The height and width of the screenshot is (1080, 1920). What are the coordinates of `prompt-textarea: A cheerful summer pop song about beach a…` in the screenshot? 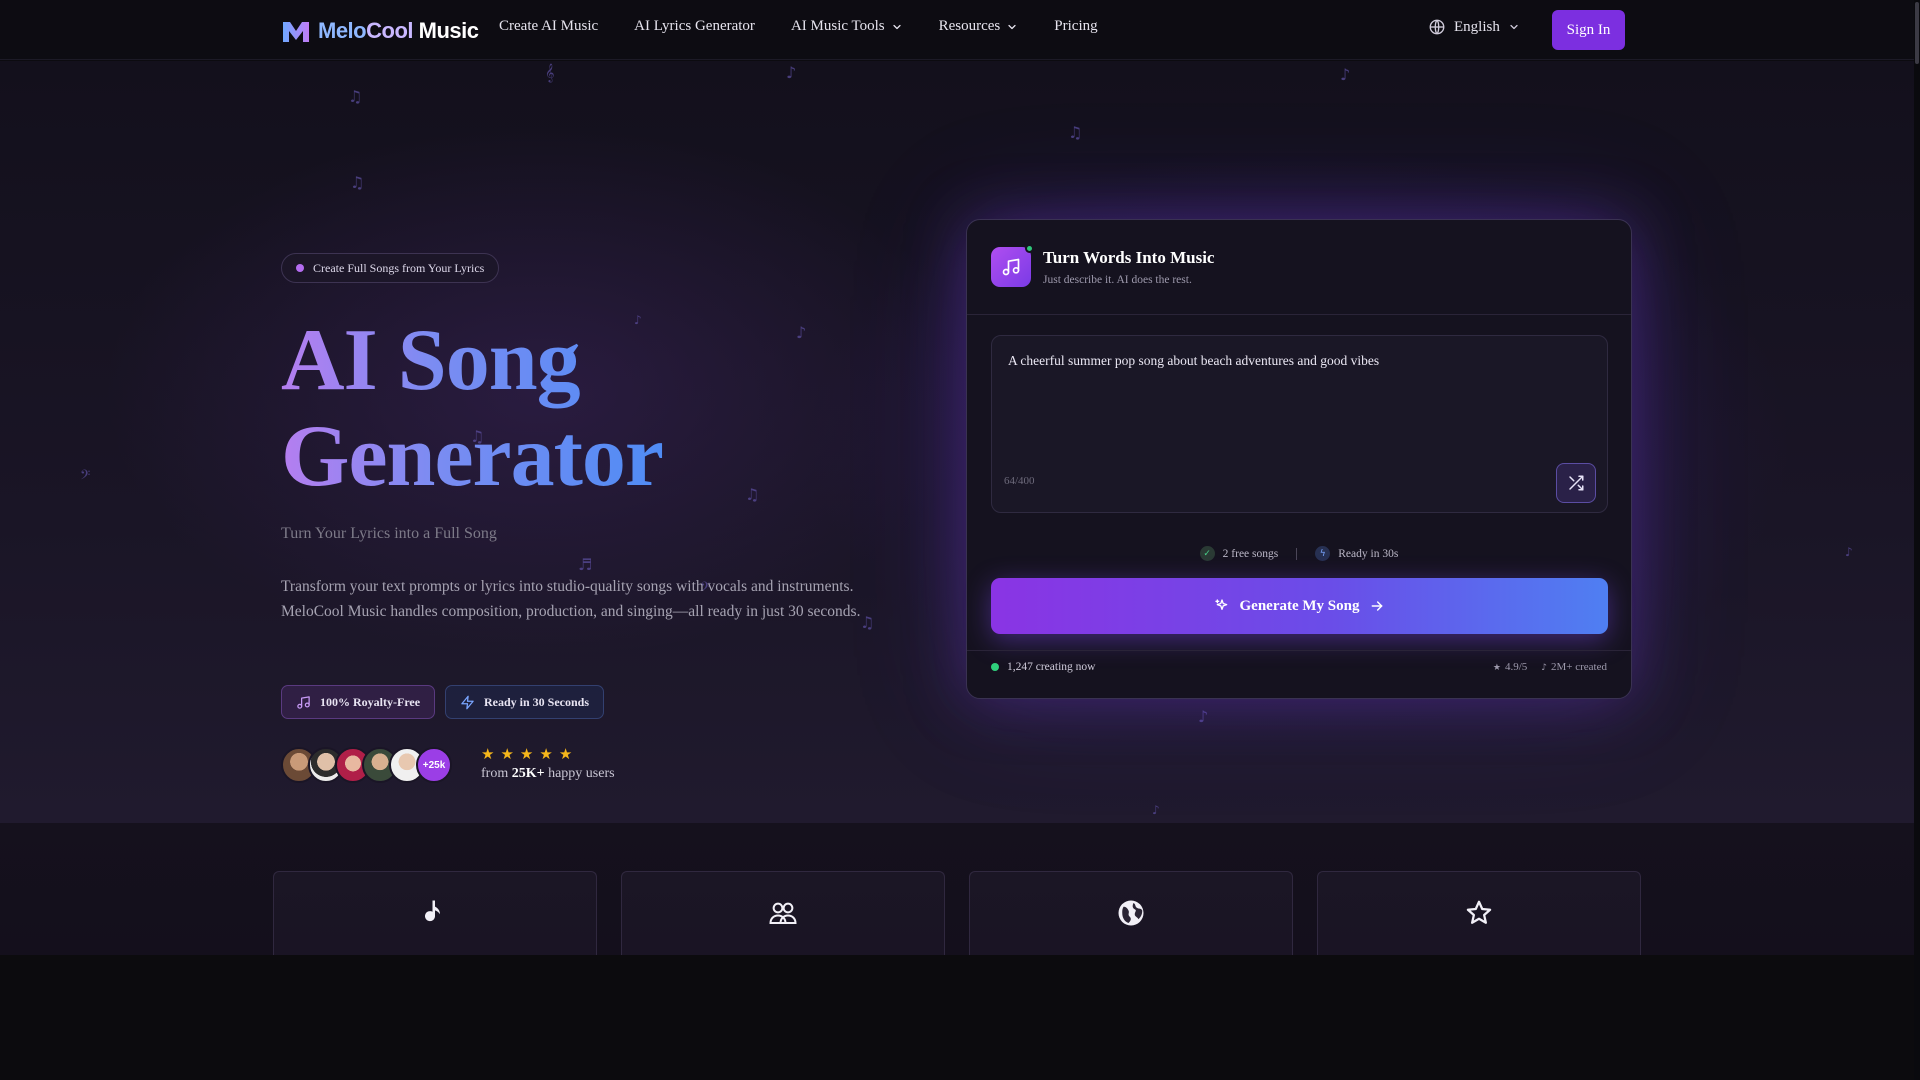 It's located at (1299, 424).